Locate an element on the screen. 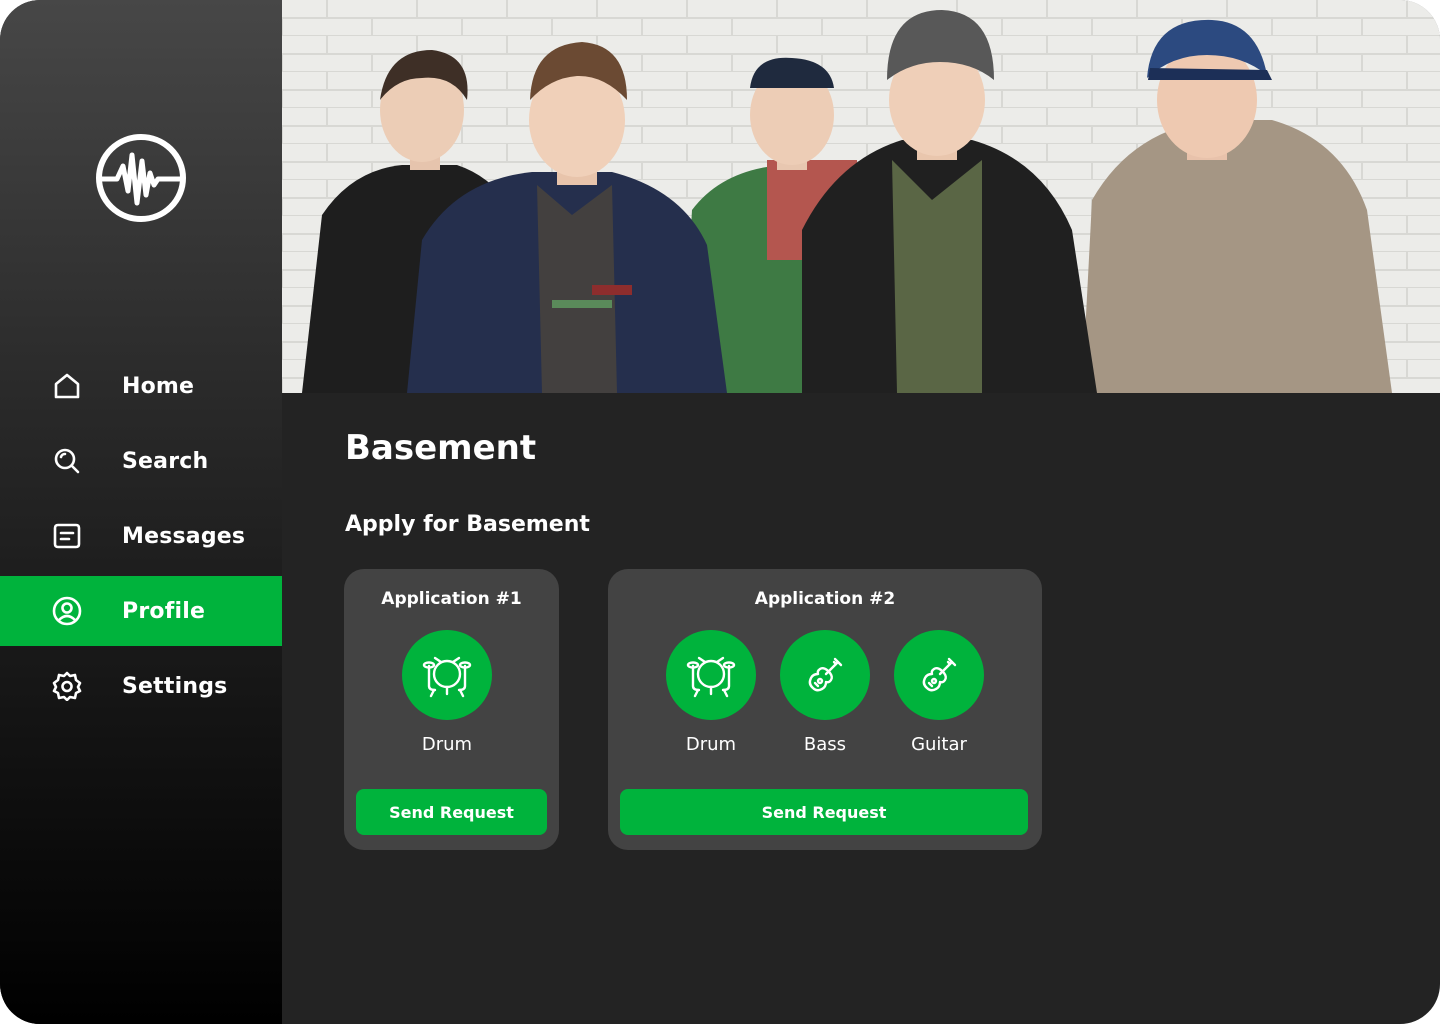  instrument-slot-bass: Bass is located at coordinates (825, 692).